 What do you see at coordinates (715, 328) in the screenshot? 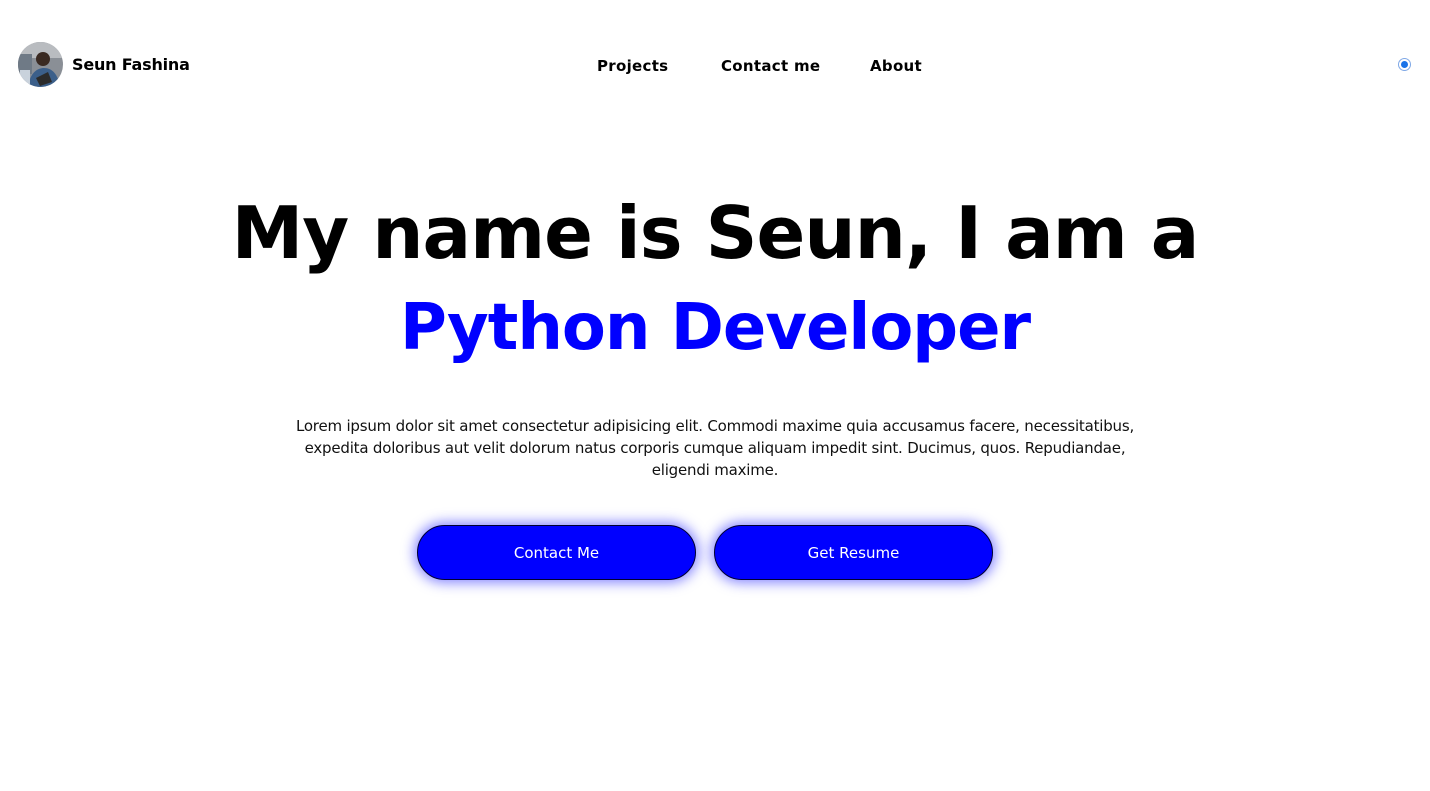
I see `hero-subtitle: Python Developer` at bounding box center [715, 328].